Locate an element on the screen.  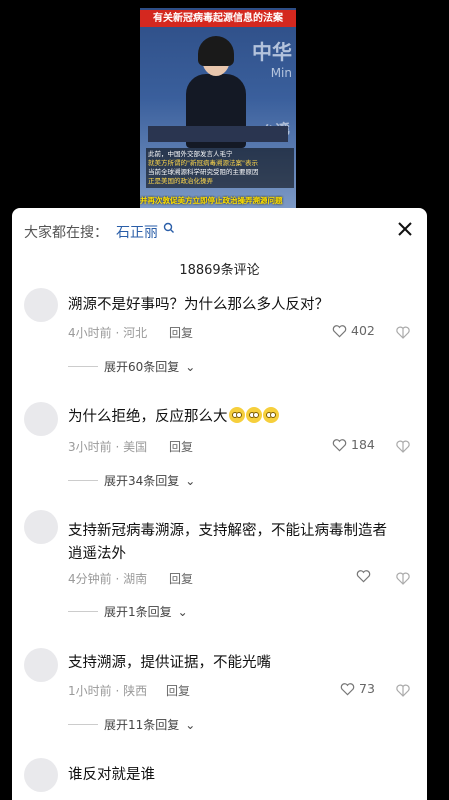
close-icon is located at coordinates (405, 229).